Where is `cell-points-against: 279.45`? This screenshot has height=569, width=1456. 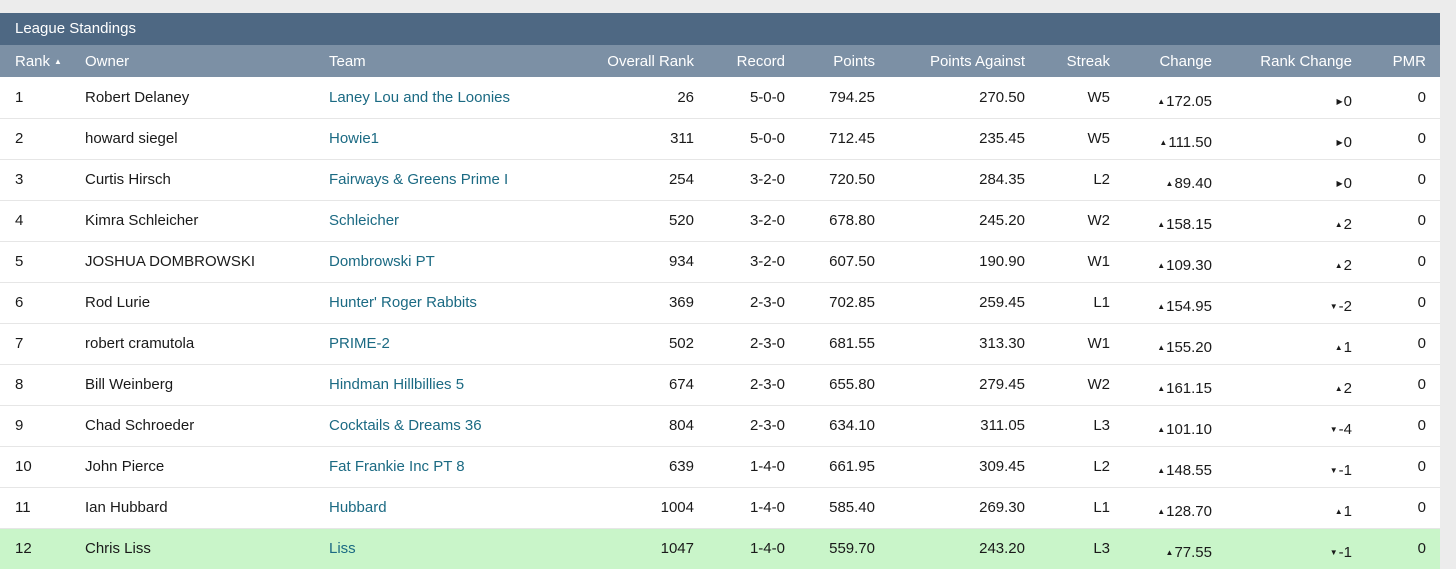 cell-points-against: 279.45 is located at coordinates (1002, 384).